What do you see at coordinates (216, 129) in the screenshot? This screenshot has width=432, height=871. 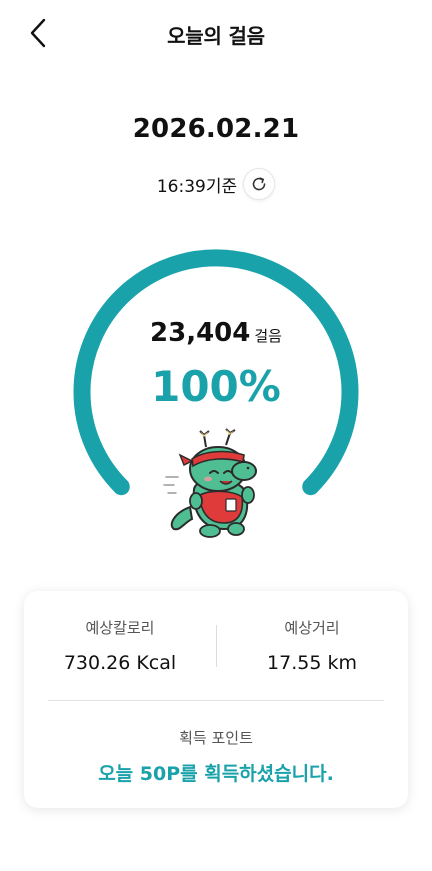 I see `date-text: 2026.02.21` at bounding box center [216, 129].